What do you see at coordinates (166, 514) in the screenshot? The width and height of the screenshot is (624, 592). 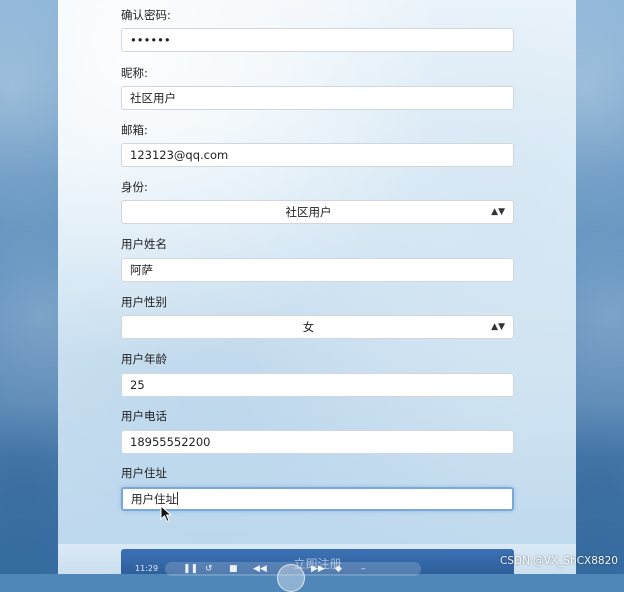 I see `mouse-pointer-icon` at bounding box center [166, 514].